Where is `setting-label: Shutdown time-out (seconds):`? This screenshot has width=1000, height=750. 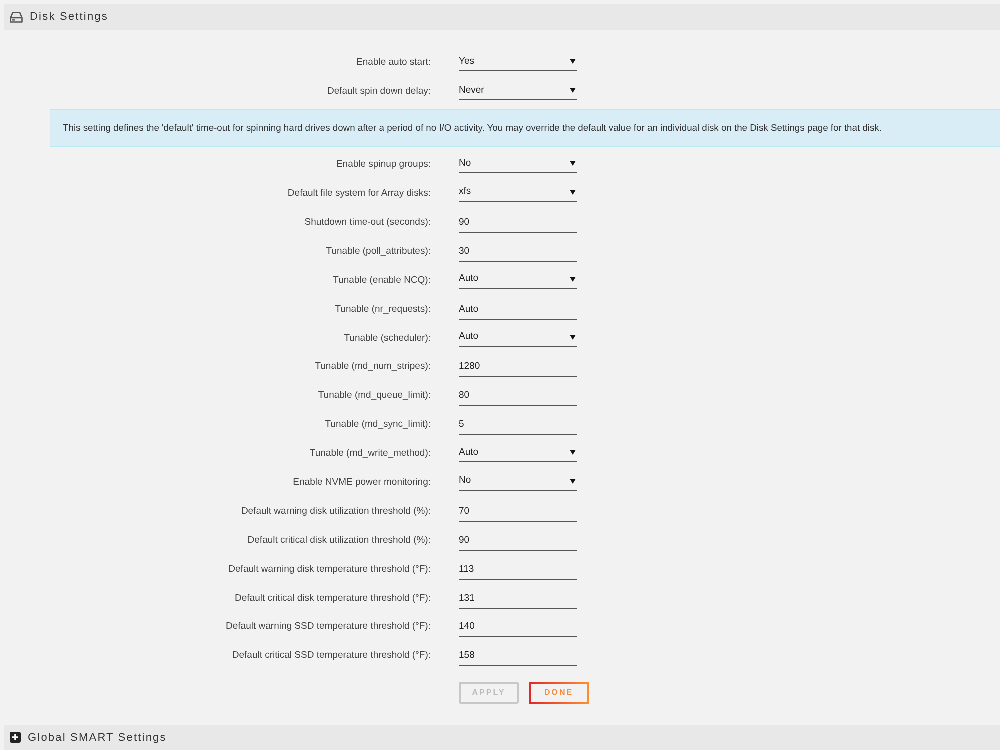
setting-label: Shutdown time-out (seconds): is located at coordinates (367, 222).